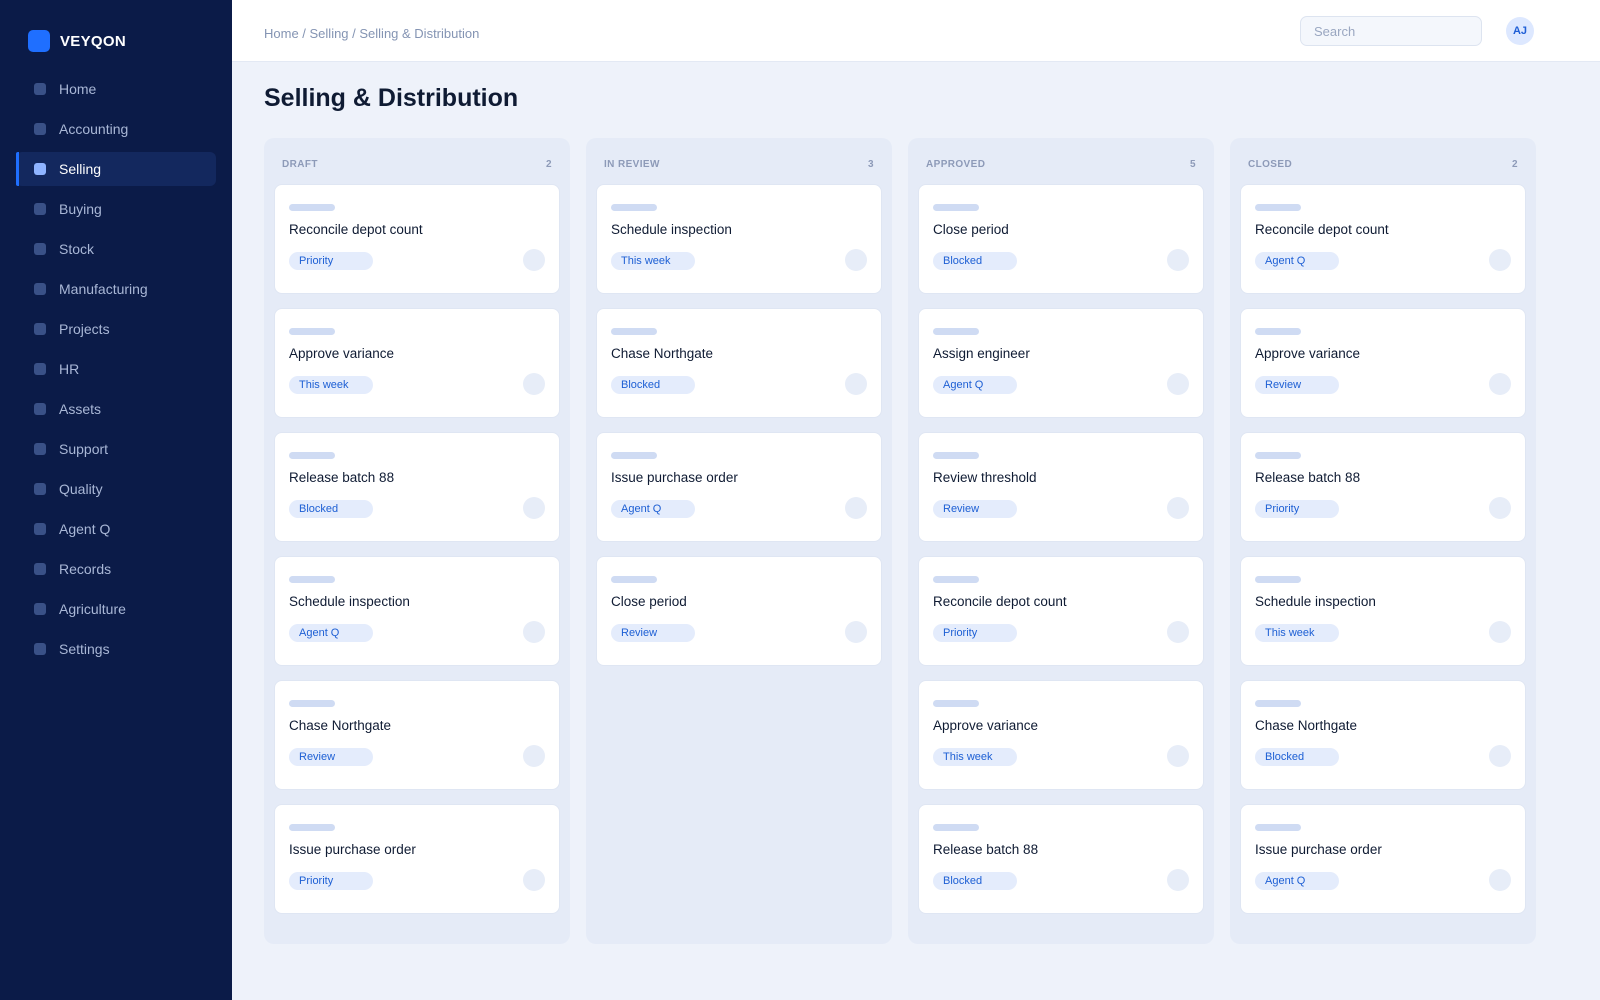  I want to click on brand: VEYQON, so click(77, 41).